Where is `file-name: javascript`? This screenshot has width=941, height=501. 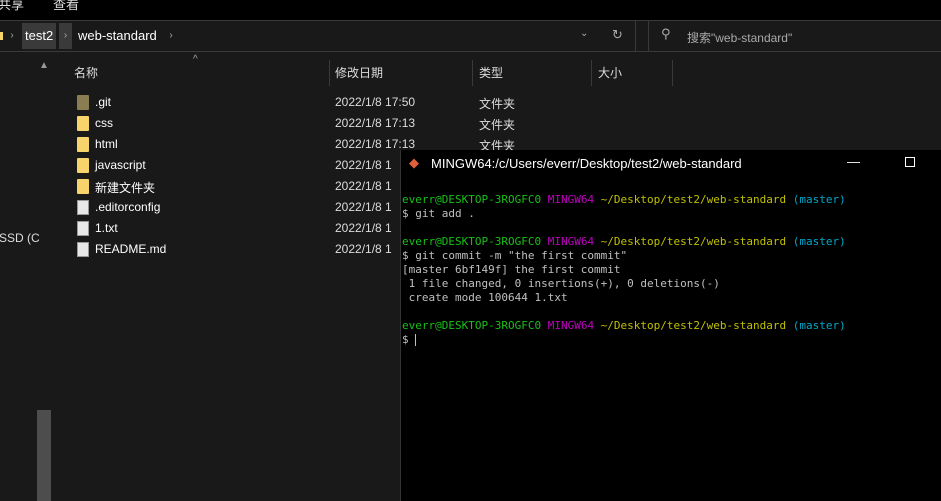
file-name: javascript is located at coordinates (120, 165).